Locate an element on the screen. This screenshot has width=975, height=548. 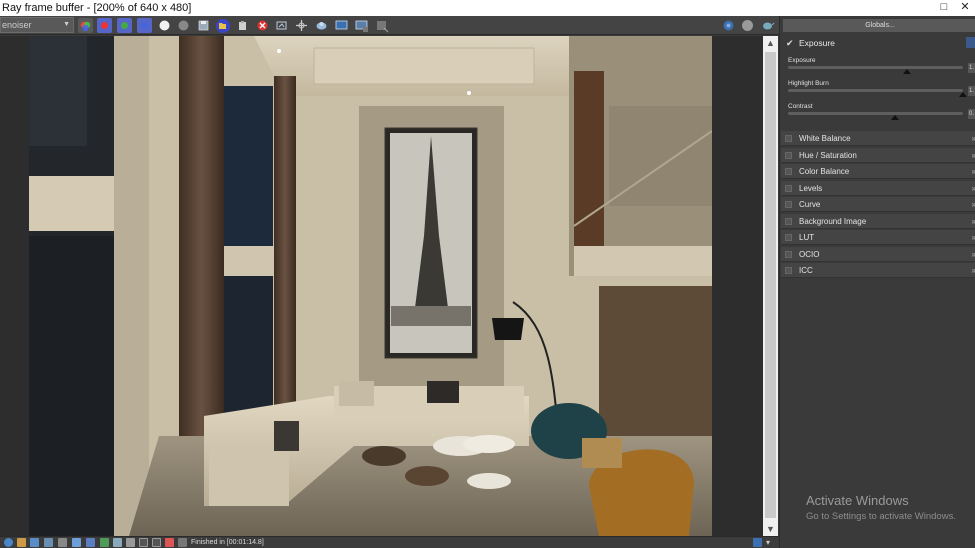
section-label: Color Balance is located at coordinates (824, 171).